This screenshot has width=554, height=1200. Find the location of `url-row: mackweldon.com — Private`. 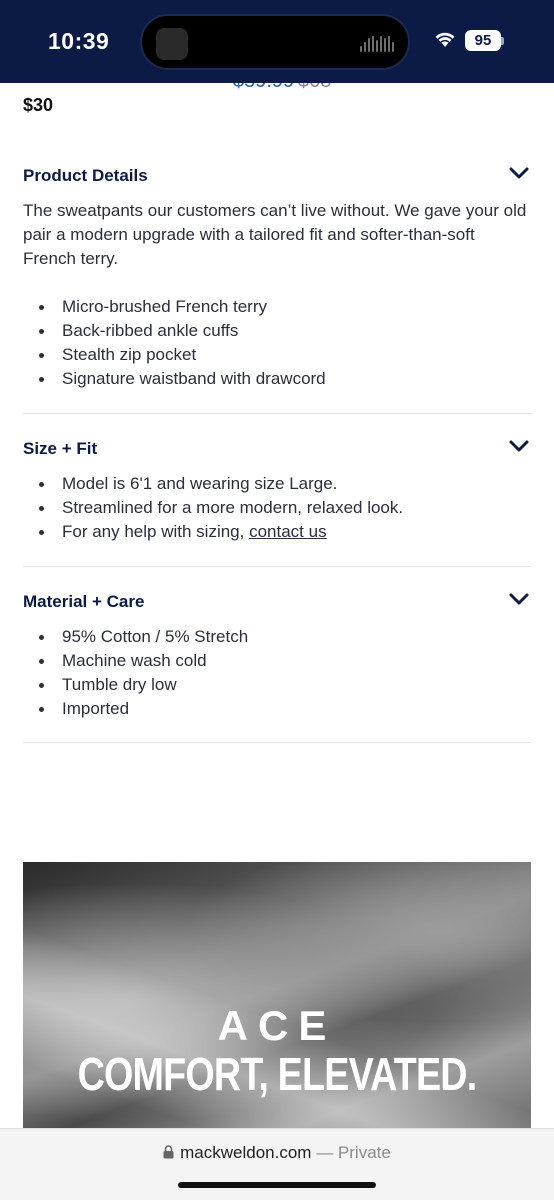

url-row: mackweldon.com — Private is located at coordinates (277, 1153).